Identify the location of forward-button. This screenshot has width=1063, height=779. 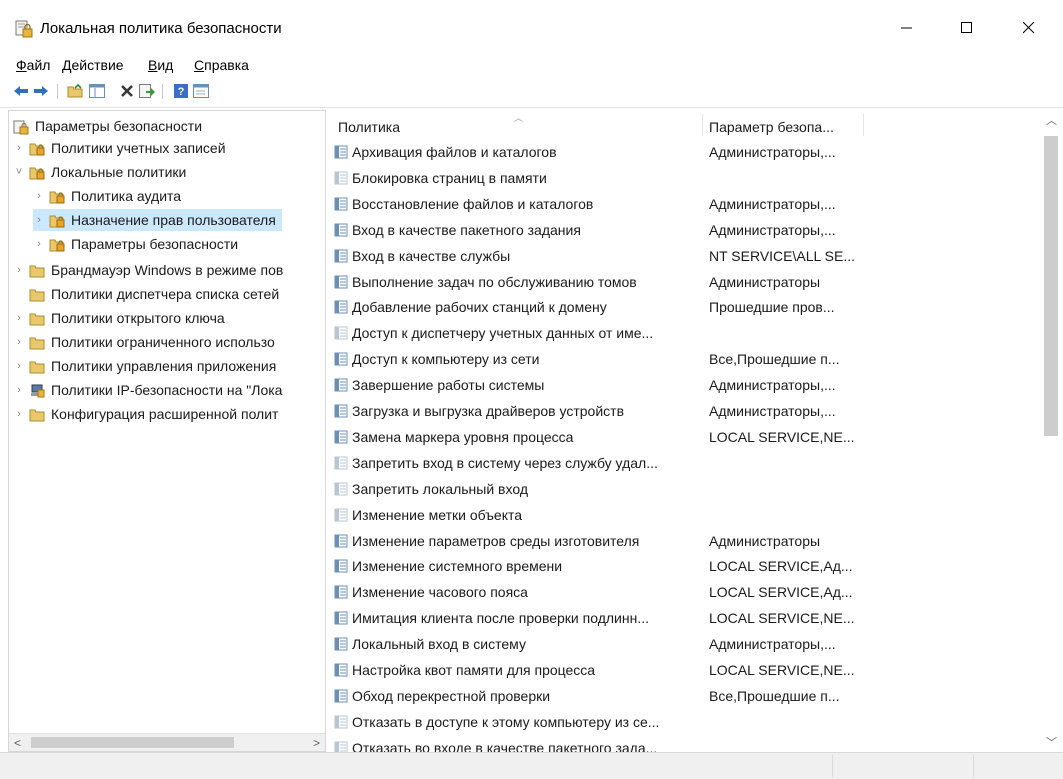
(41, 91).